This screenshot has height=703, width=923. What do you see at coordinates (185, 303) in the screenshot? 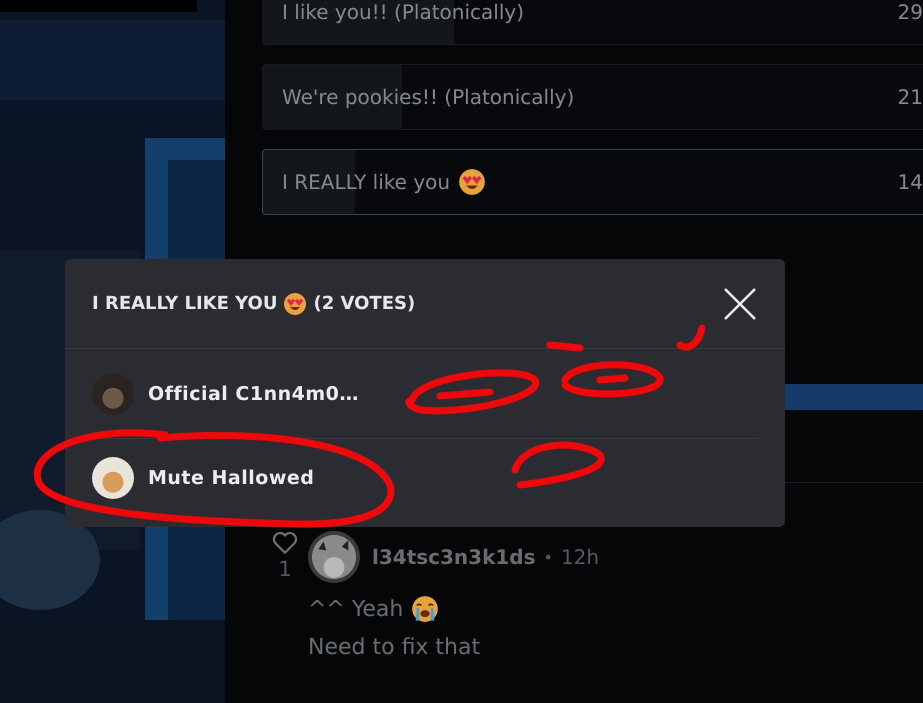
I see `dialog-title: I REALLY LIKE YOU` at bounding box center [185, 303].